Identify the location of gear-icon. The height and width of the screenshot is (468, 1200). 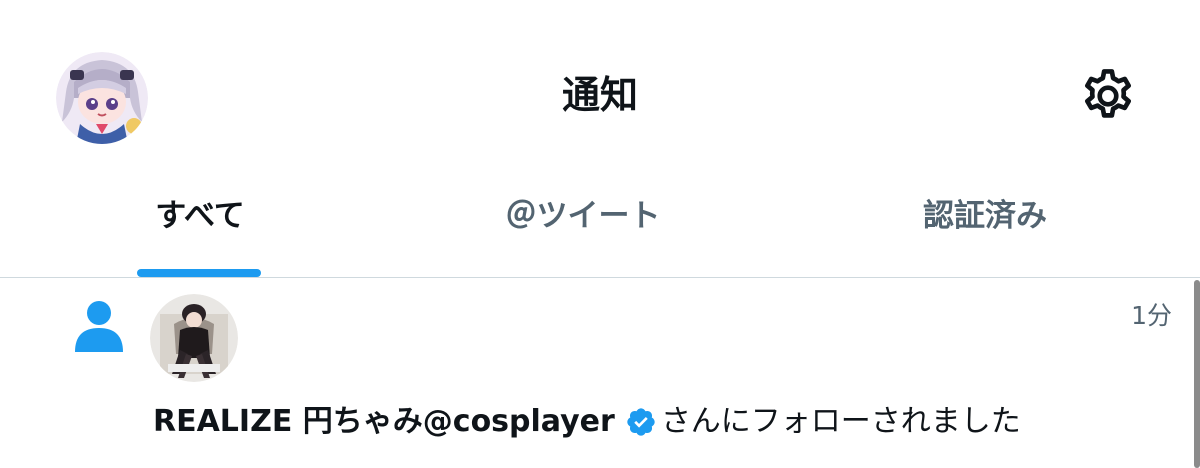
(1108, 93).